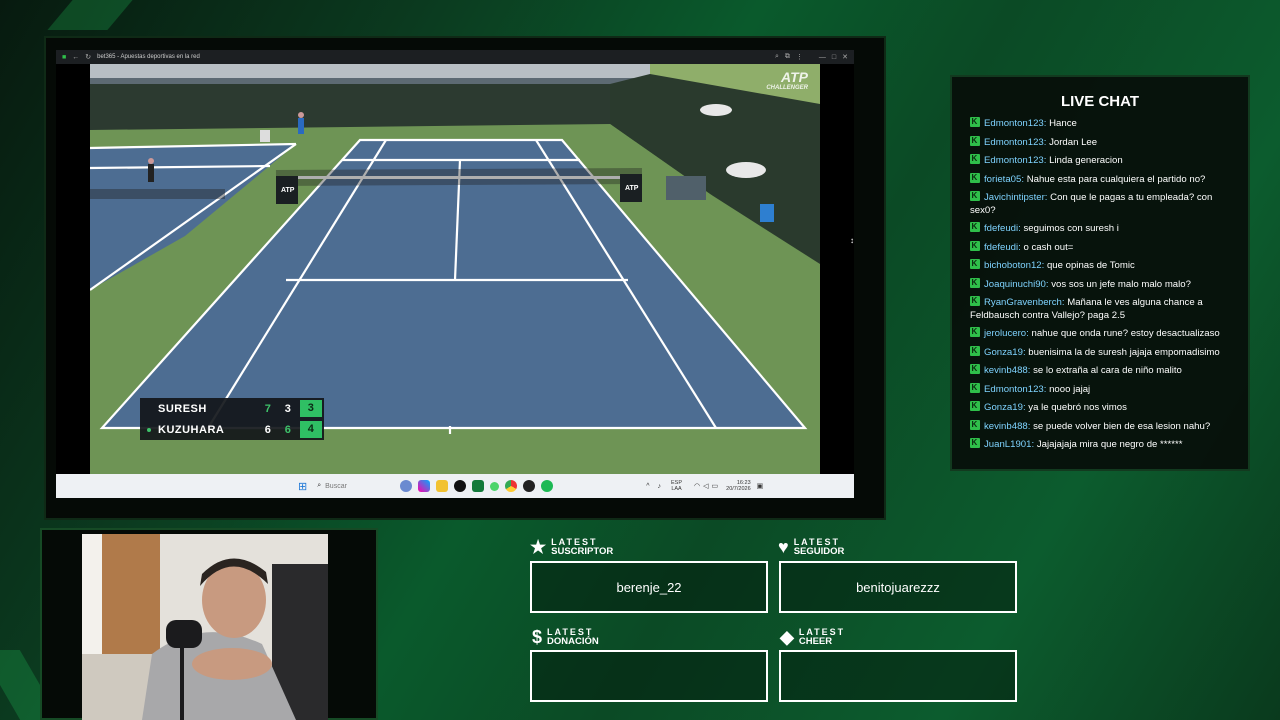  Describe the element at coordinates (1073, 142) in the screenshot. I see `chat-text: Jordan Lee` at that location.